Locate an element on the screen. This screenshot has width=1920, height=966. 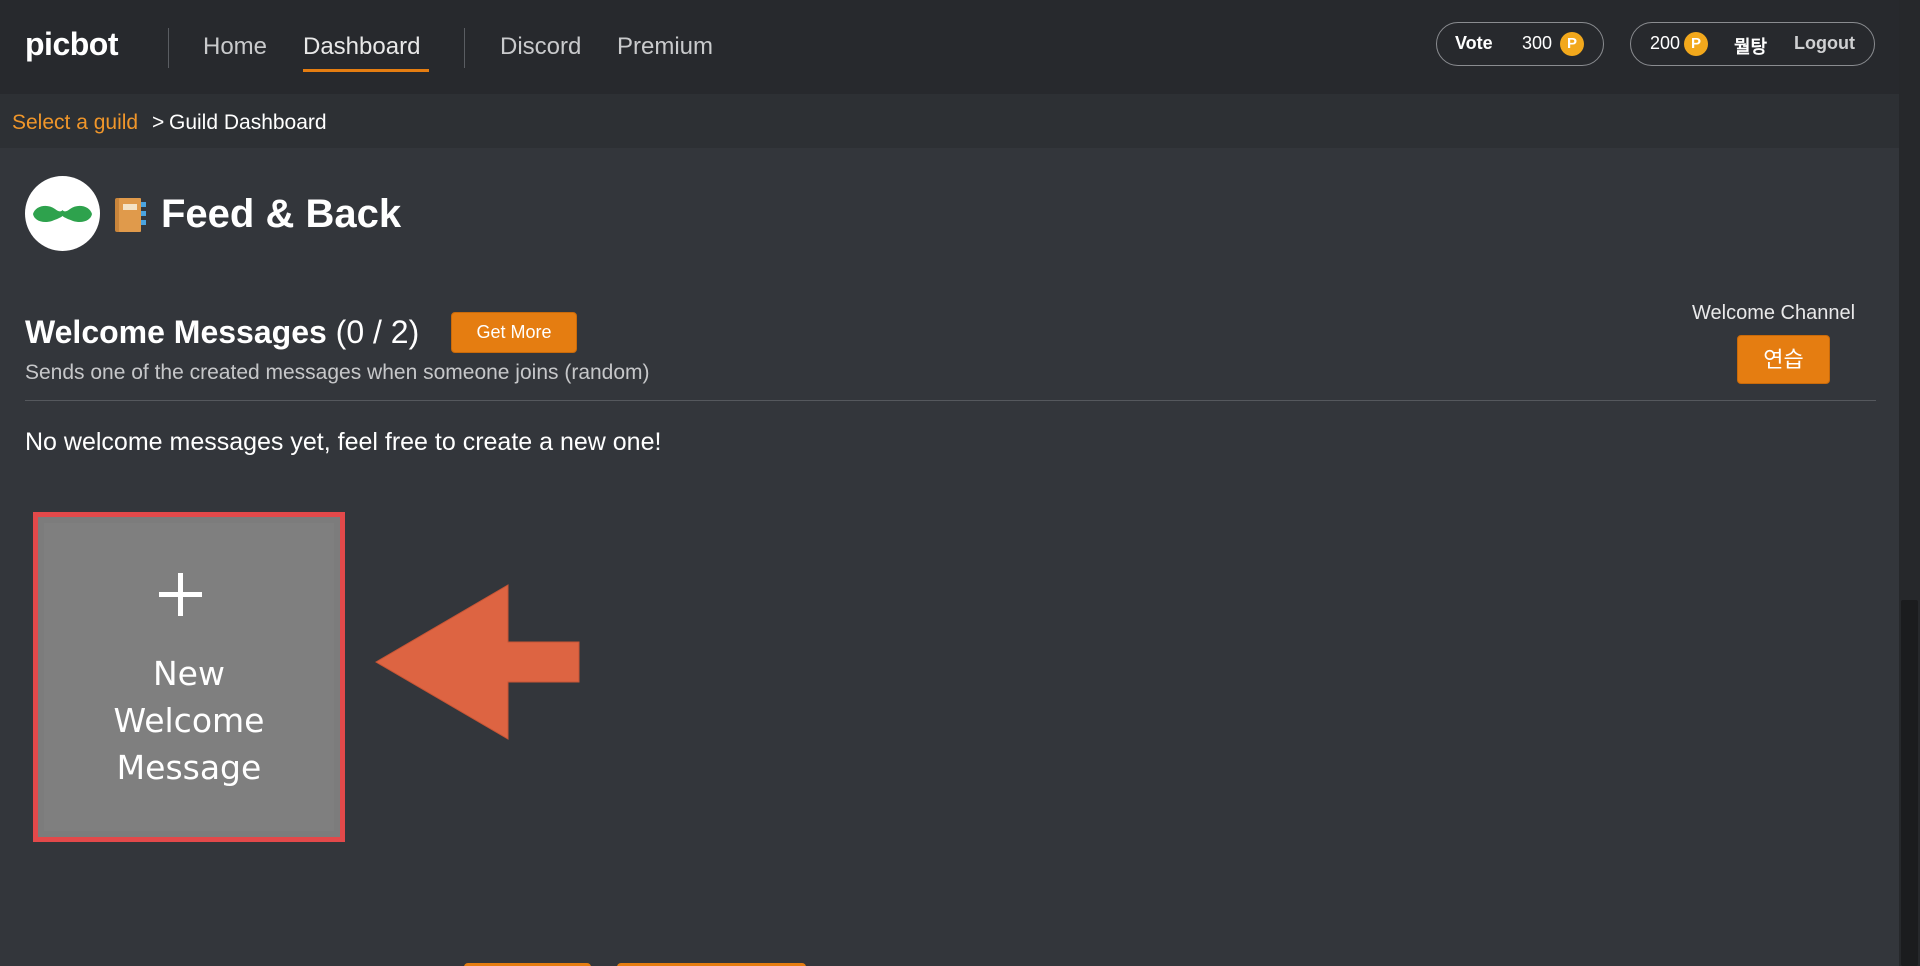
nav-link-home: Home is located at coordinates (235, 47).